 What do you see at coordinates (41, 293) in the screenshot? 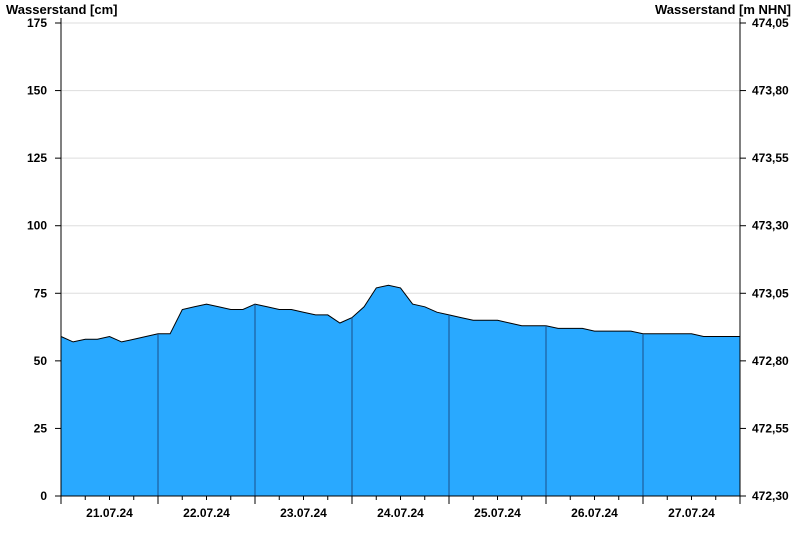
I see `left-tick-label: 75` at bounding box center [41, 293].